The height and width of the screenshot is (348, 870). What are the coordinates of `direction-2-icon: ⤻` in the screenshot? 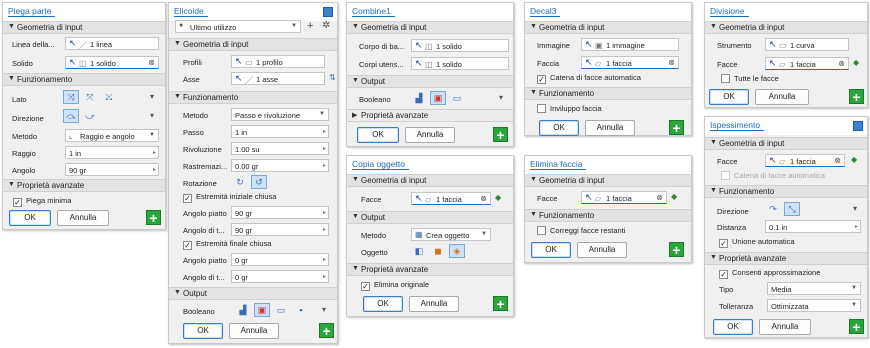 It's located at (90, 116).